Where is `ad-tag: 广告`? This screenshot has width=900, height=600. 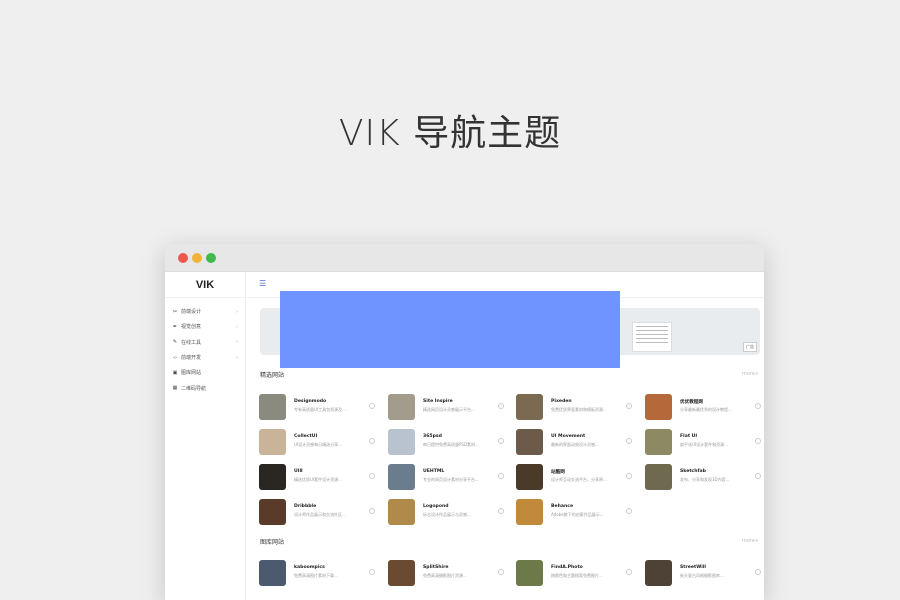 ad-tag: 广告 is located at coordinates (750, 347).